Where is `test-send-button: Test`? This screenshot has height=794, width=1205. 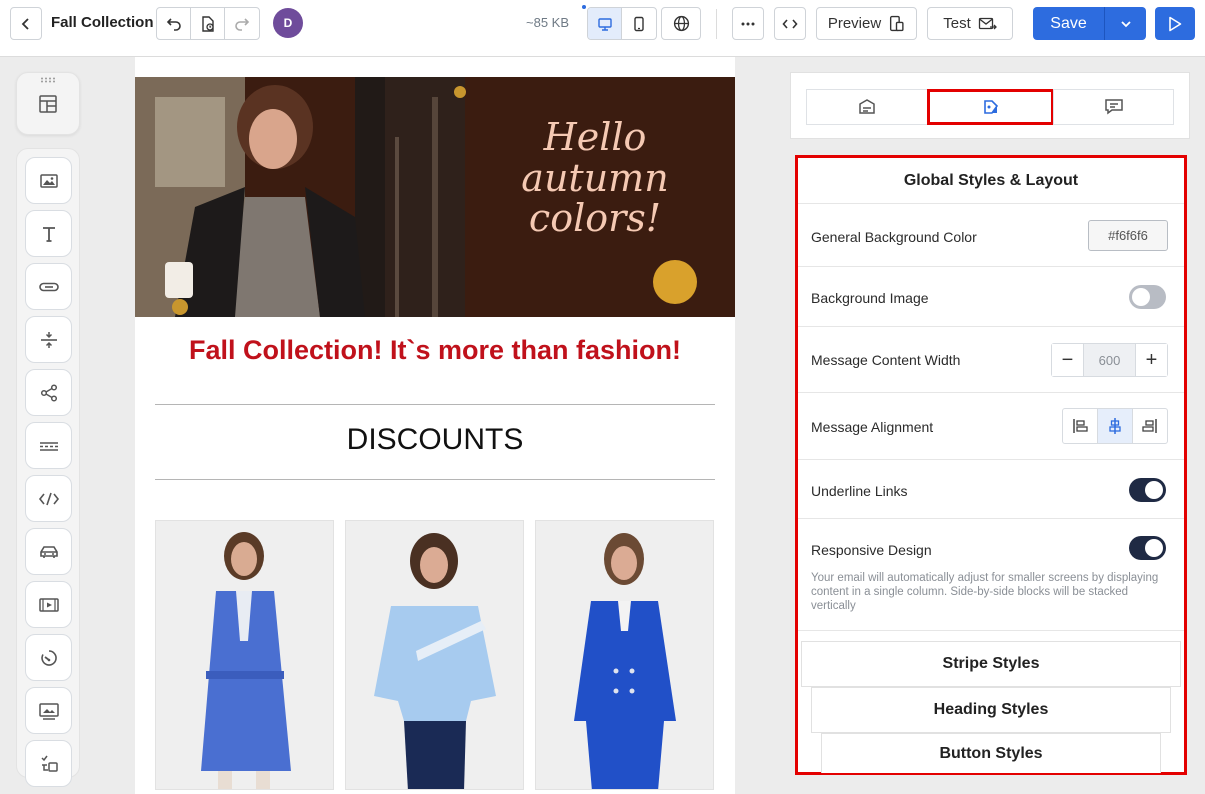
test-send-button: Test is located at coordinates (970, 23).